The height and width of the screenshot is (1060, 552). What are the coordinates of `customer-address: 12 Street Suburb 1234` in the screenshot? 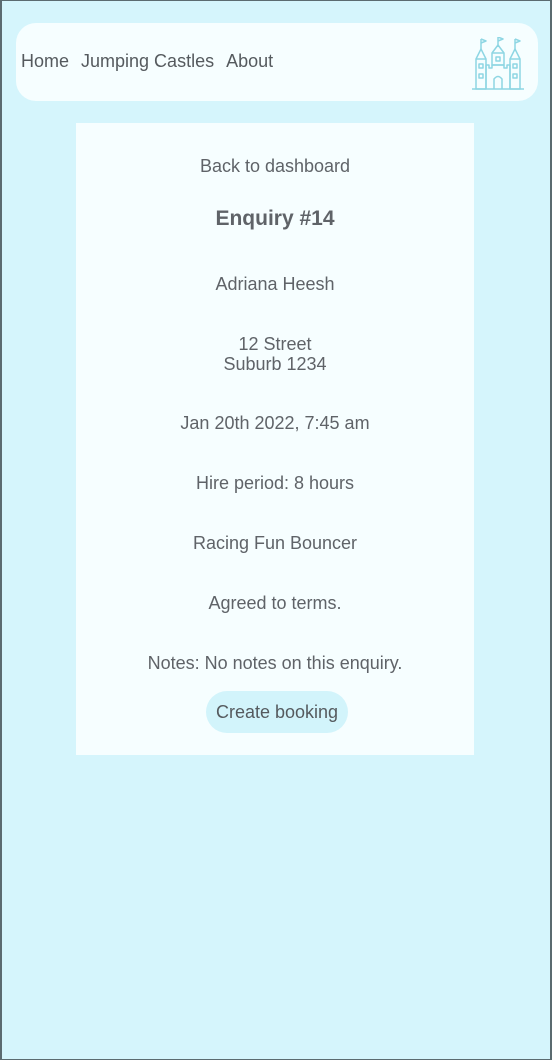 It's located at (275, 354).